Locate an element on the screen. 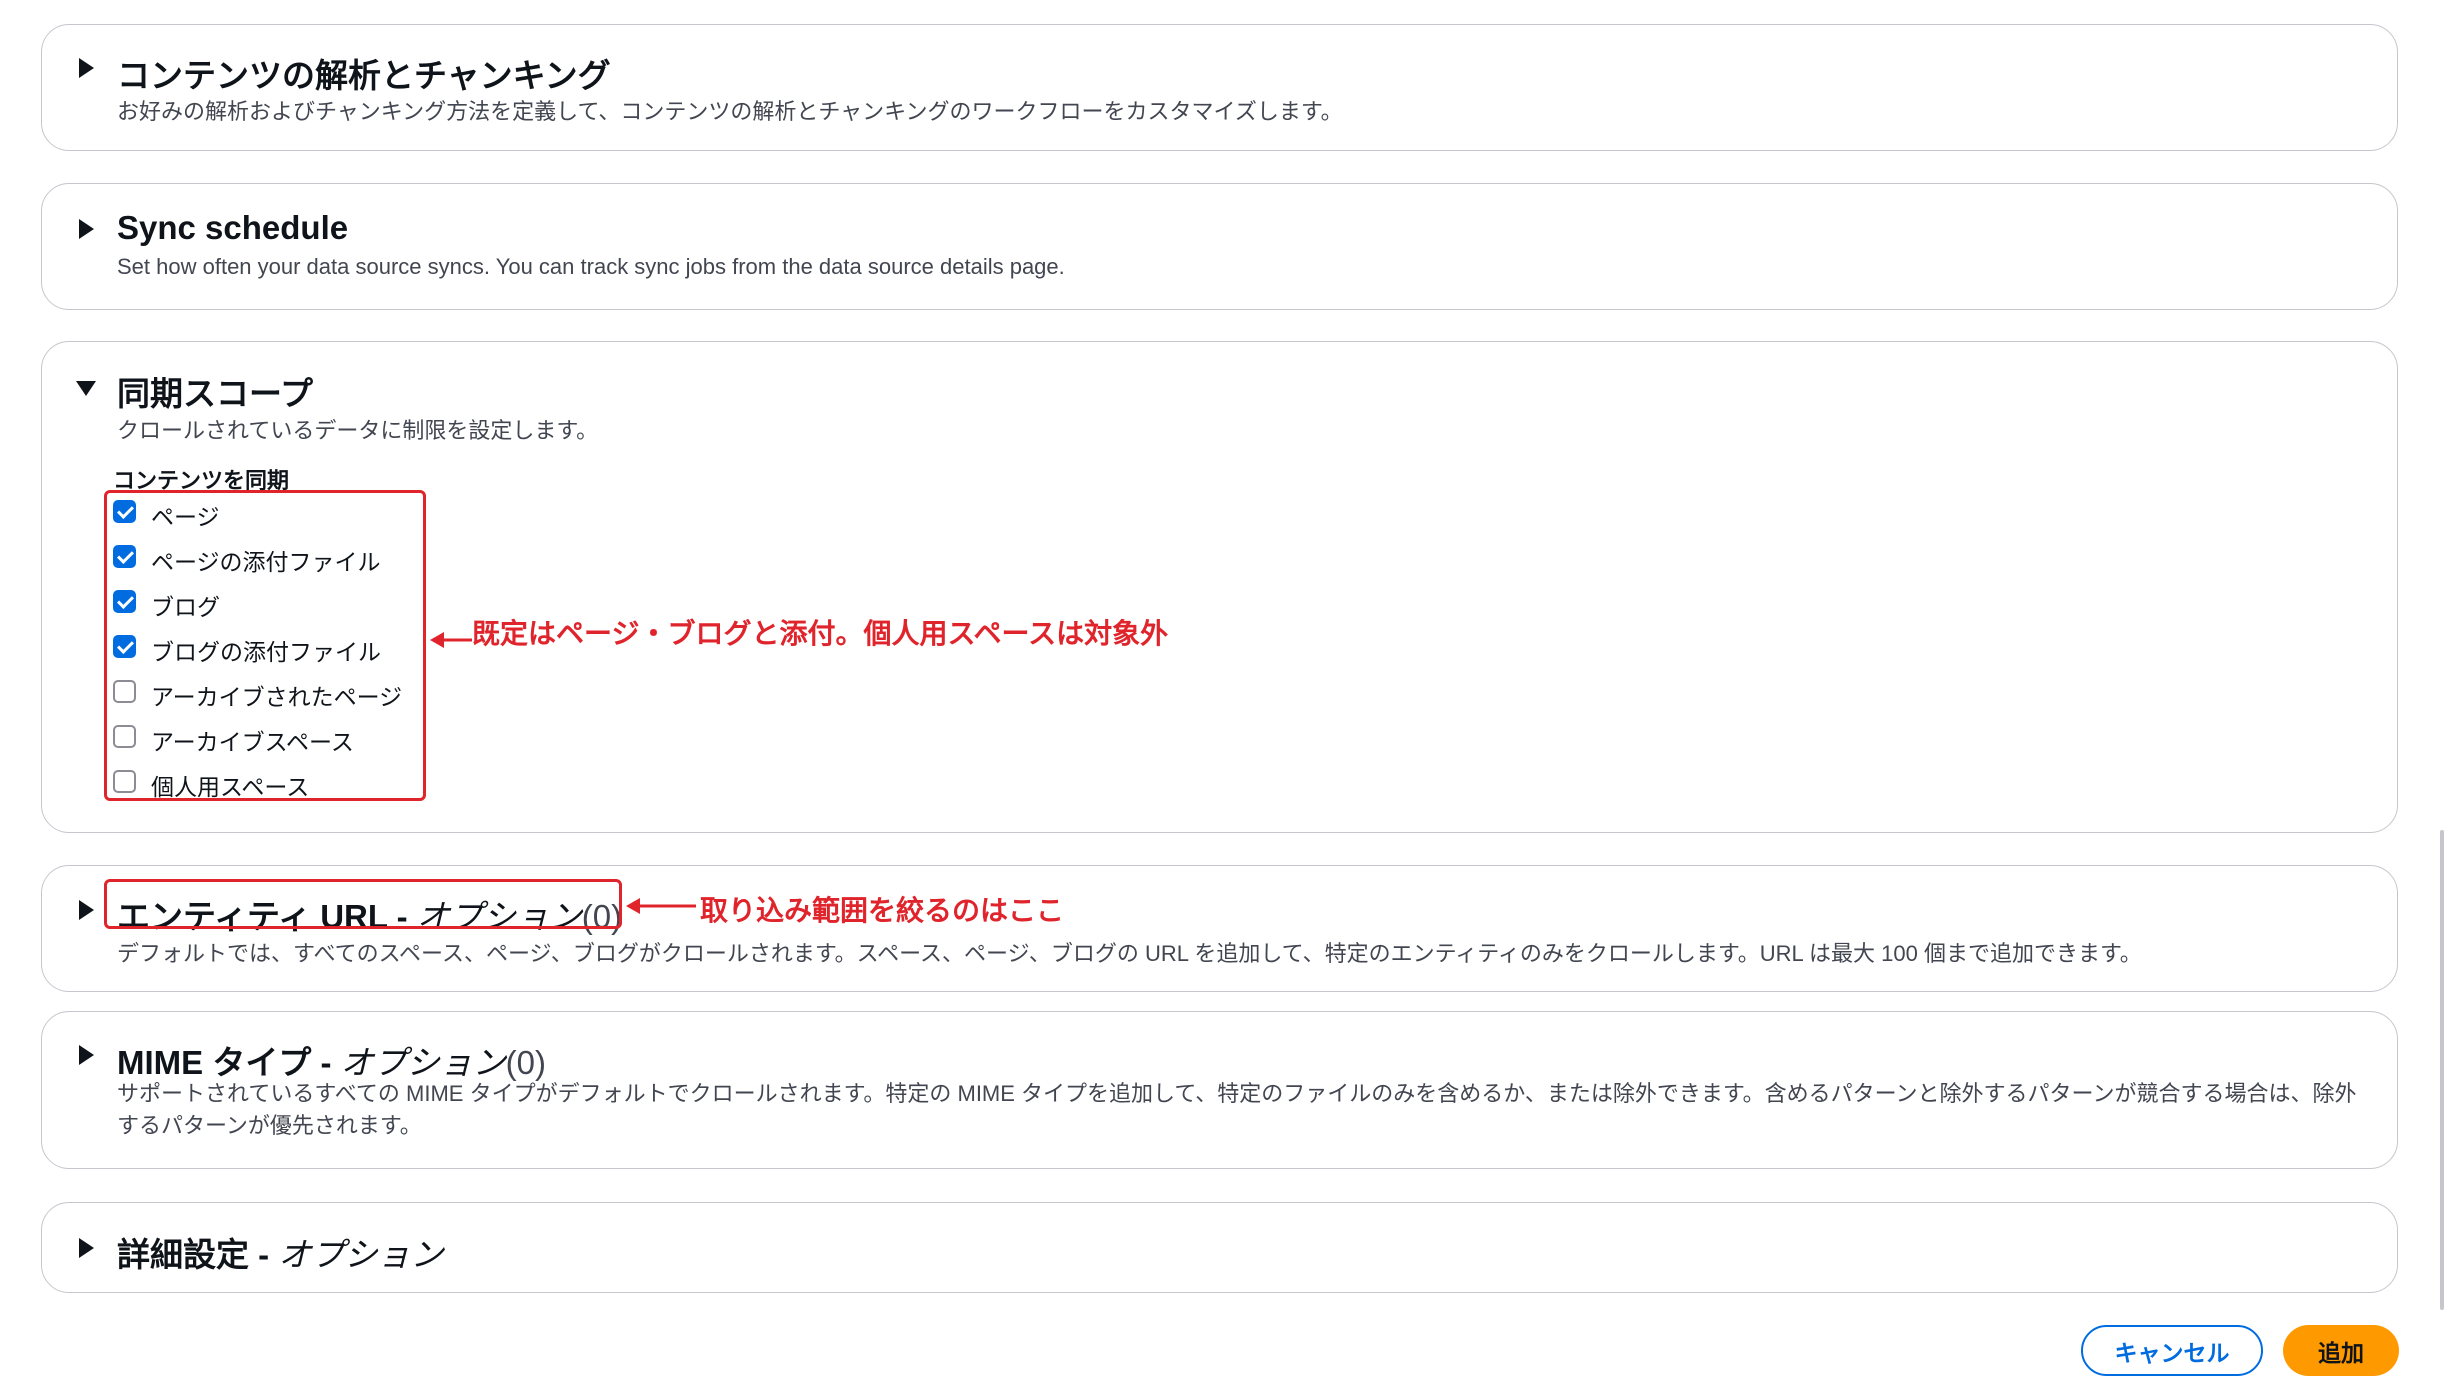  add-button: 追加 is located at coordinates (2341, 1350).